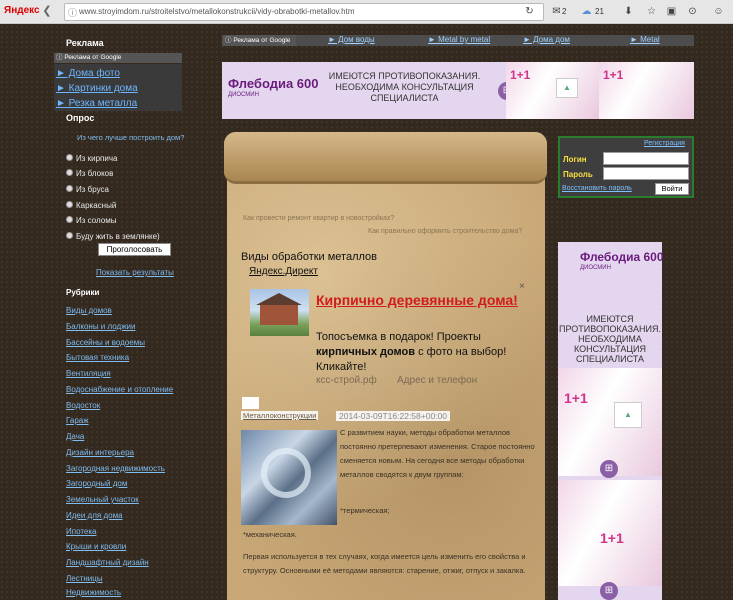 This screenshot has width=733, height=600. I want to click on login-submit-button: Войти, so click(672, 189).